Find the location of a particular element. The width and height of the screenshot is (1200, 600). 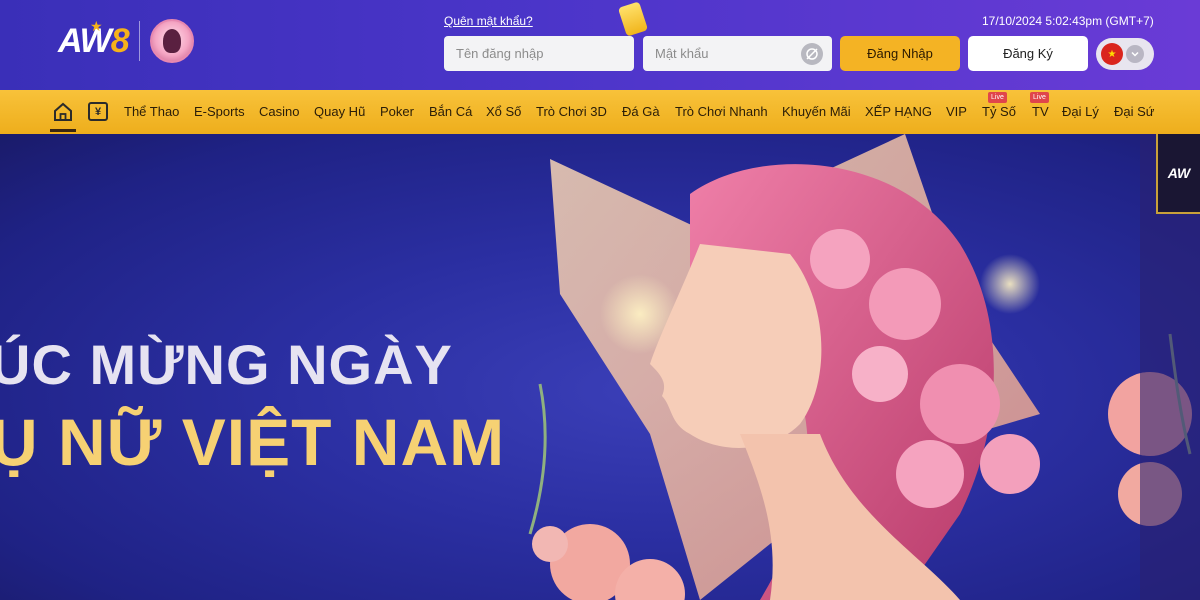

nav-item-ty-so: Tỷ Số is located at coordinates (999, 111).